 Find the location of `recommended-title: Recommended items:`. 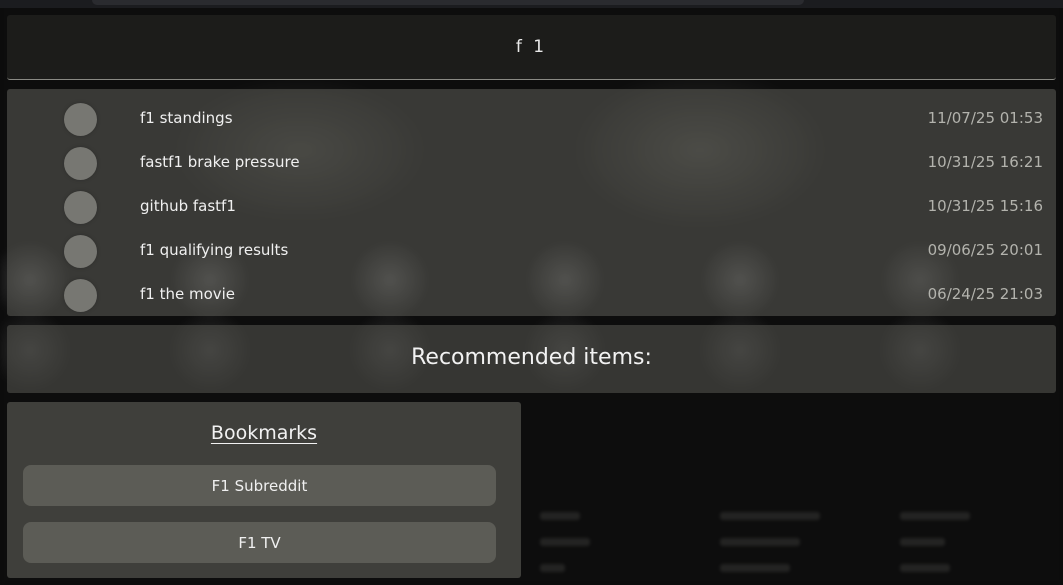

recommended-title: Recommended items: is located at coordinates (531, 357).